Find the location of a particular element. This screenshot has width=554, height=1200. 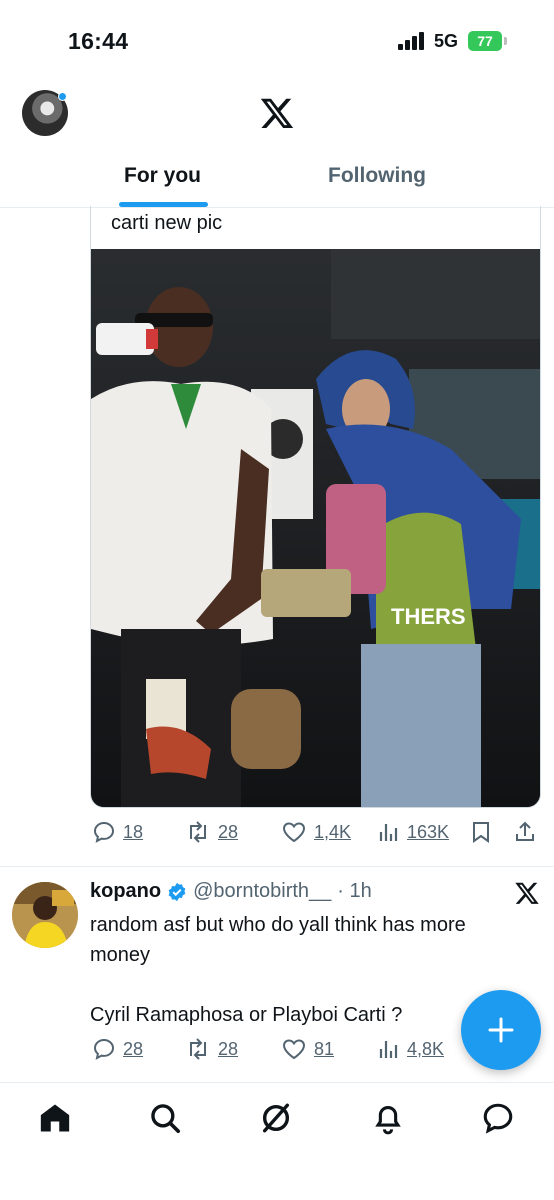

compose-button is located at coordinates (501, 1030).